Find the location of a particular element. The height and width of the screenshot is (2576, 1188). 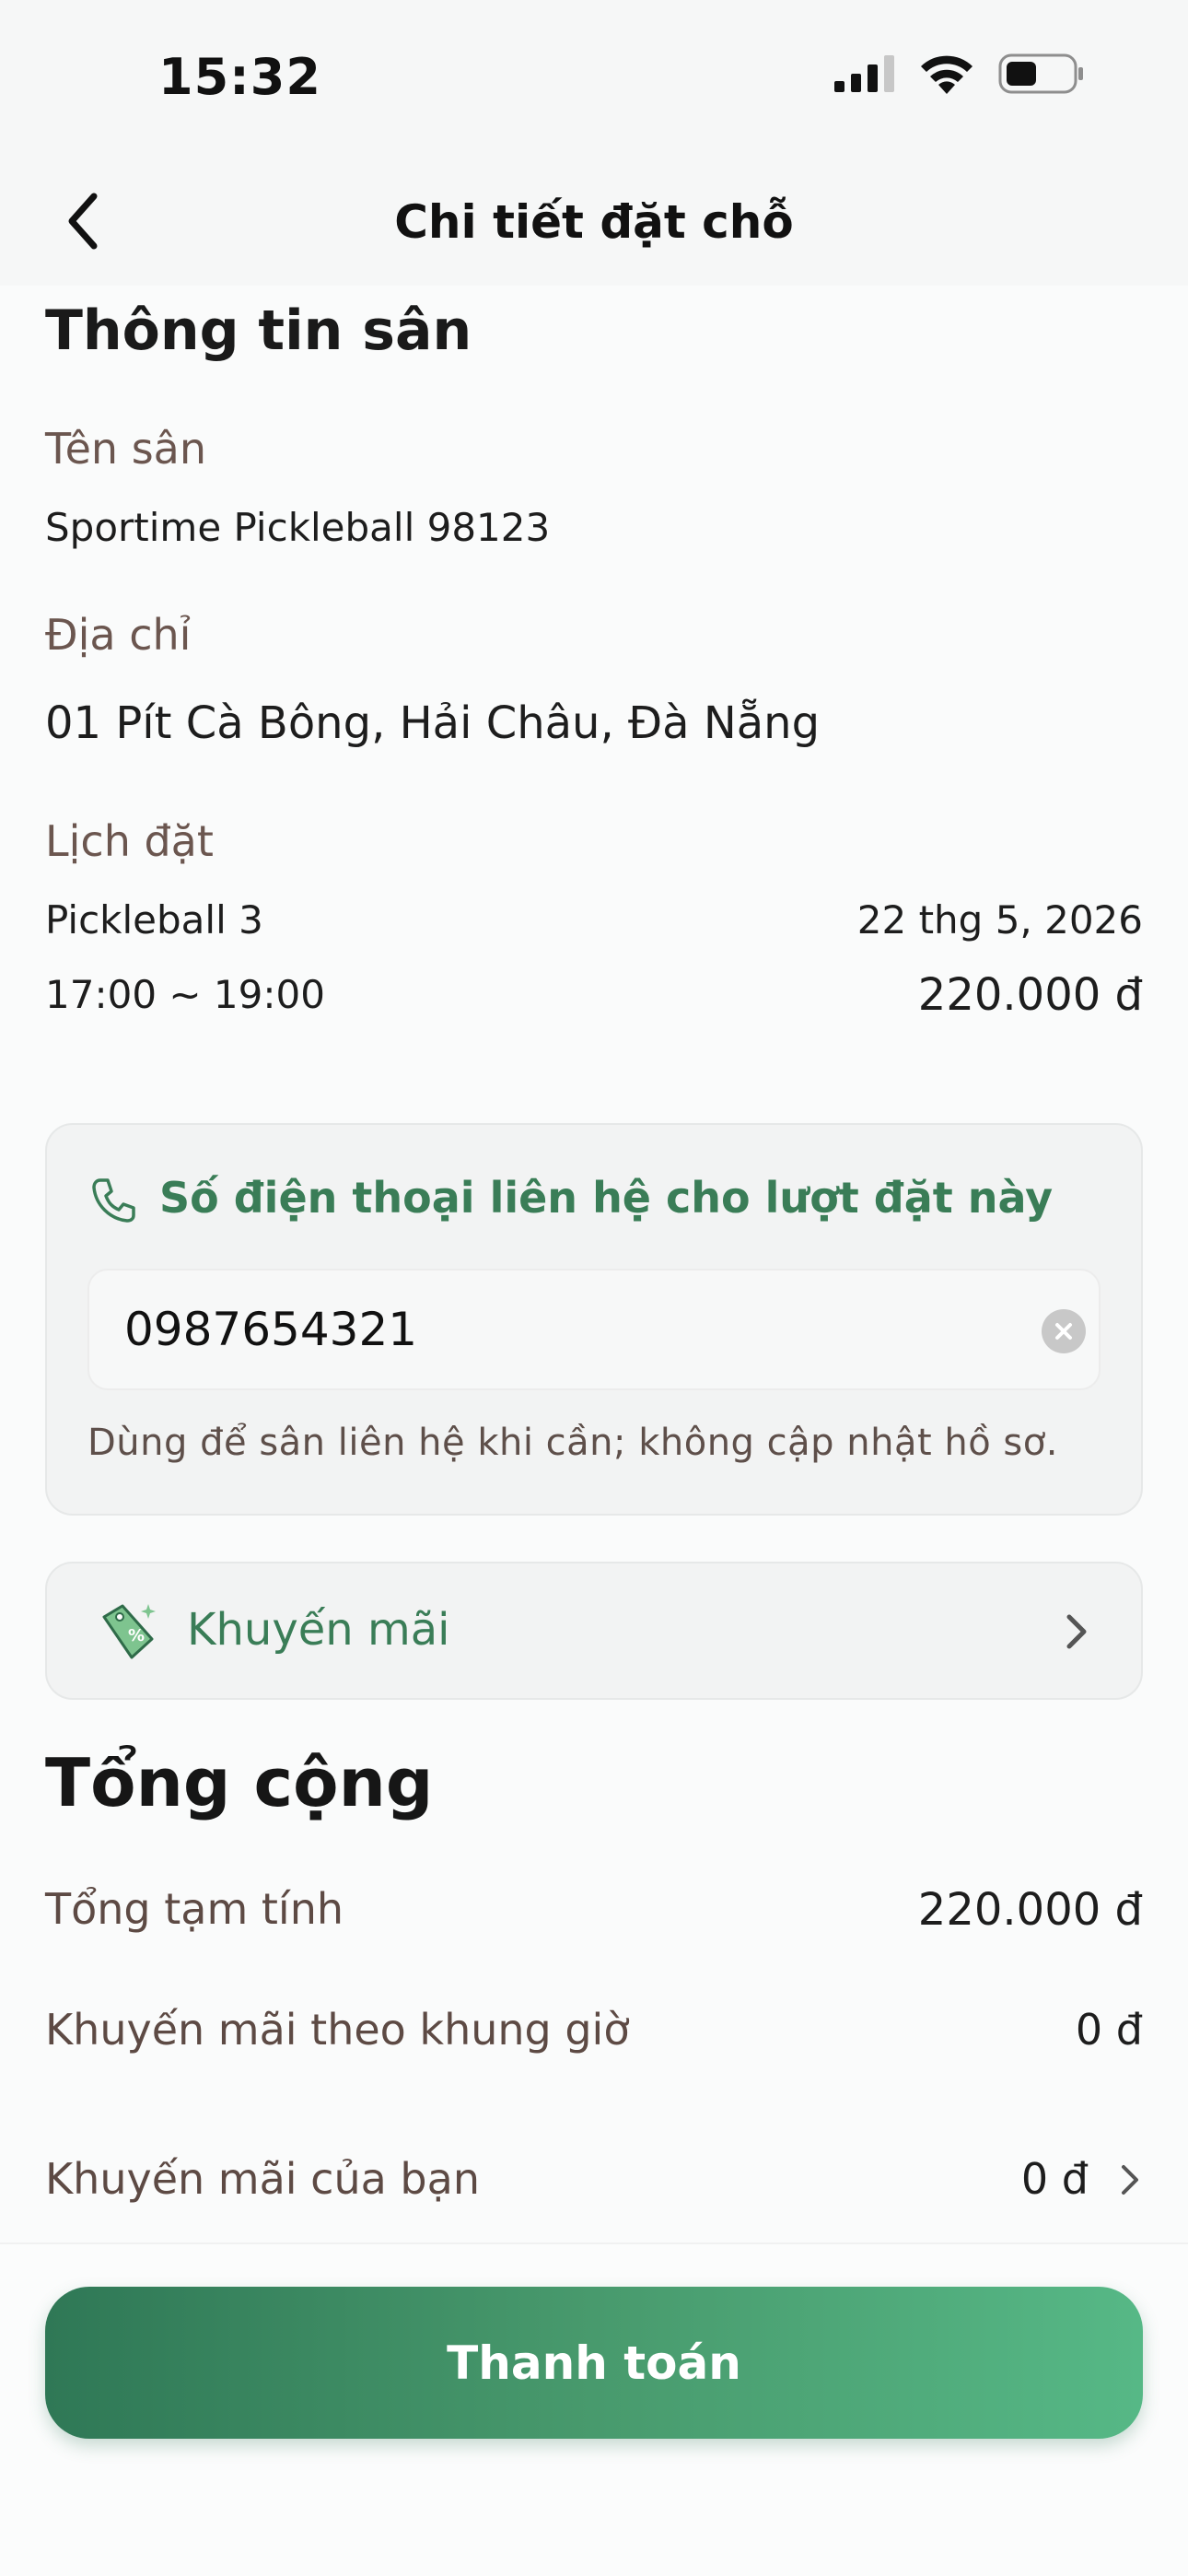

promotion-row: % Khuyến mãi is located at coordinates (594, 1631).